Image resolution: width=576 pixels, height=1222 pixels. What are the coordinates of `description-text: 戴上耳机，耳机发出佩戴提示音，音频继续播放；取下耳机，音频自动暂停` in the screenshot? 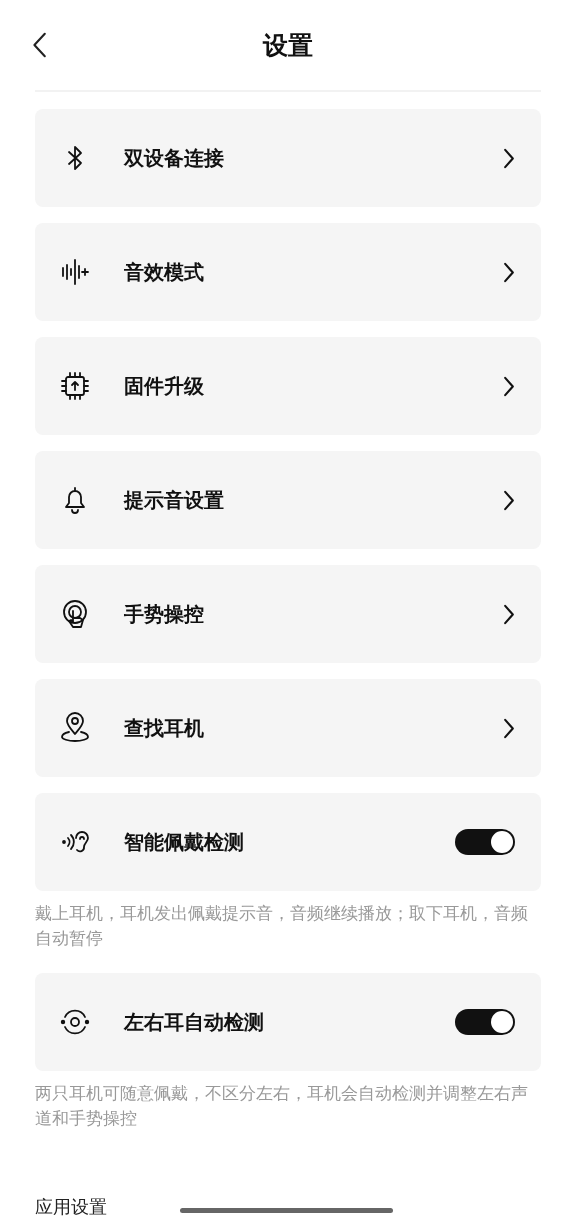 It's located at (282, 926).